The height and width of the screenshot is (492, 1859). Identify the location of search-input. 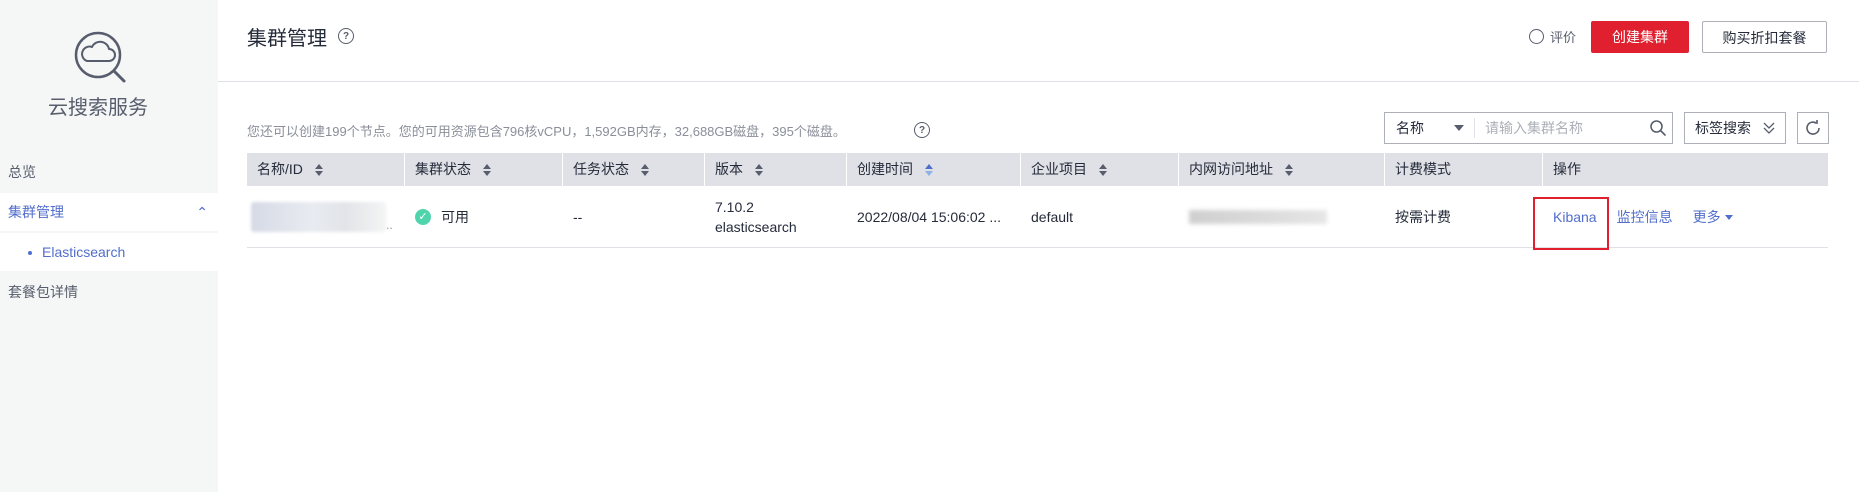
(1559, 128).